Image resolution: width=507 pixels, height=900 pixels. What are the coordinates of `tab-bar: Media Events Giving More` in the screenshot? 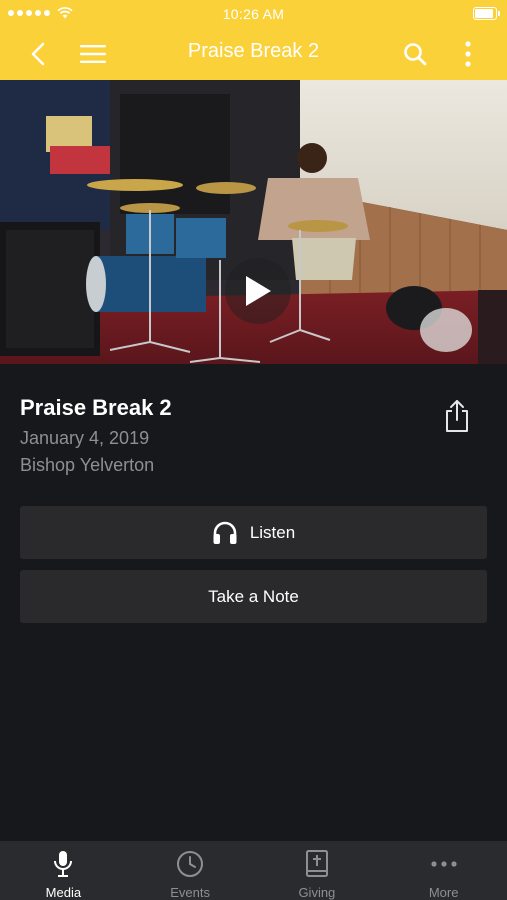 It's located at (253, 870).